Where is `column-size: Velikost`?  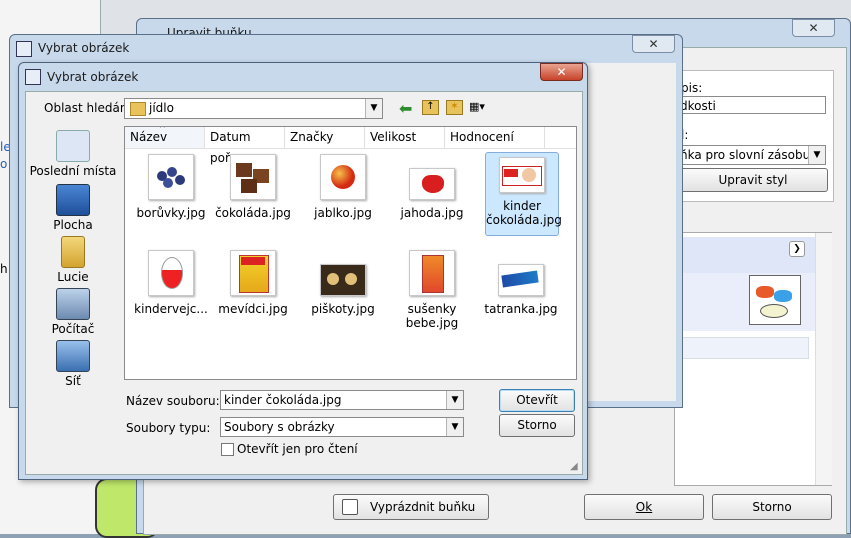 column-size: Velikost is located at coordinates (405, 137).